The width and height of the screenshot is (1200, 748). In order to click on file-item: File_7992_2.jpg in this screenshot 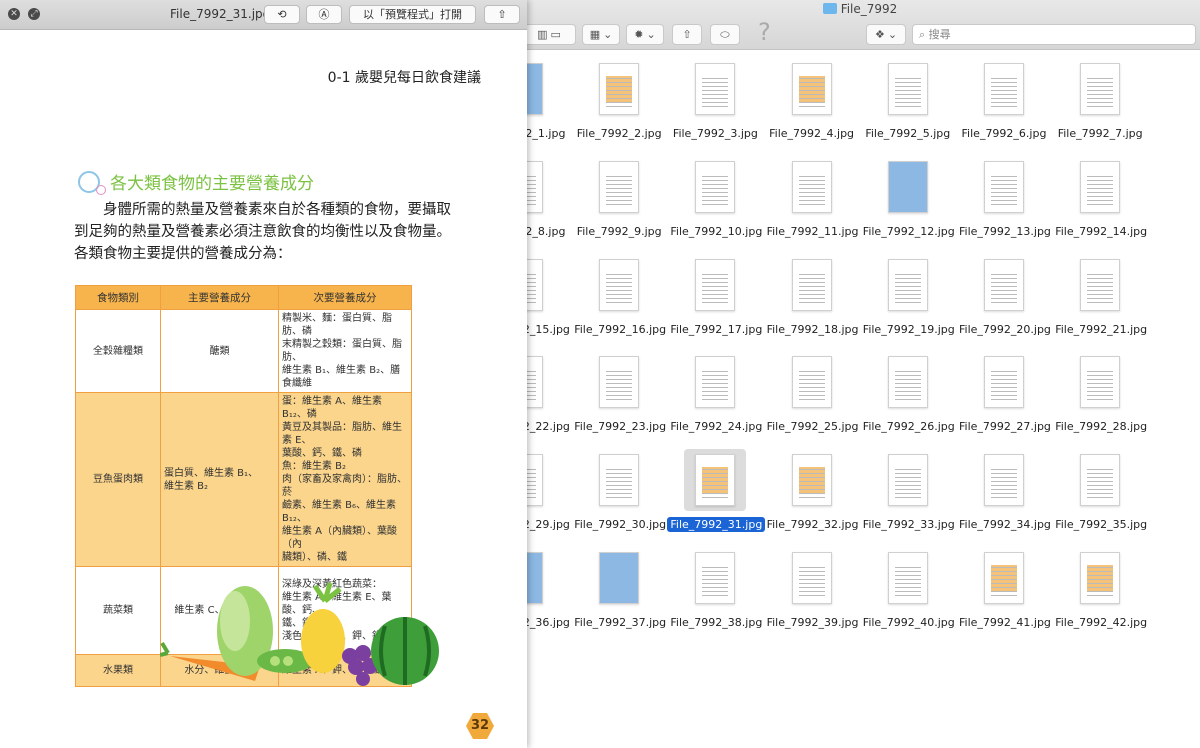, I will do `click(619, 99)`.